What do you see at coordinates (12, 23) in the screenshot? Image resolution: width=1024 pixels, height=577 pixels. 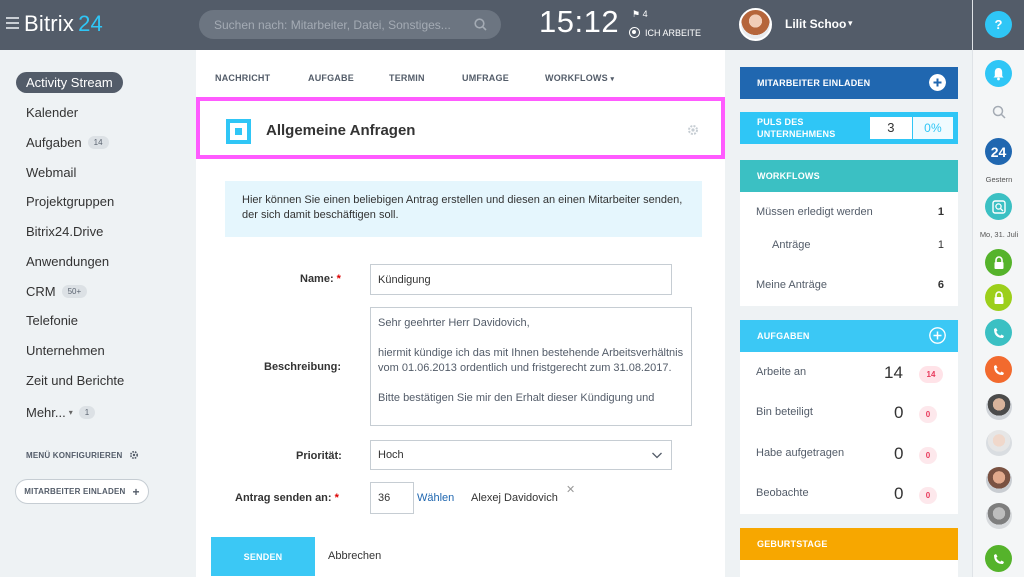 I see `menu-icon` at bounding box center [12, 23].